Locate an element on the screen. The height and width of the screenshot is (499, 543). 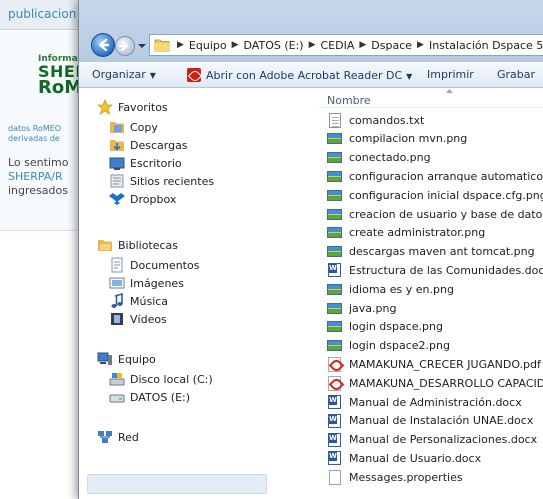
back-arrow-icon is located at coordinates (104, 45).